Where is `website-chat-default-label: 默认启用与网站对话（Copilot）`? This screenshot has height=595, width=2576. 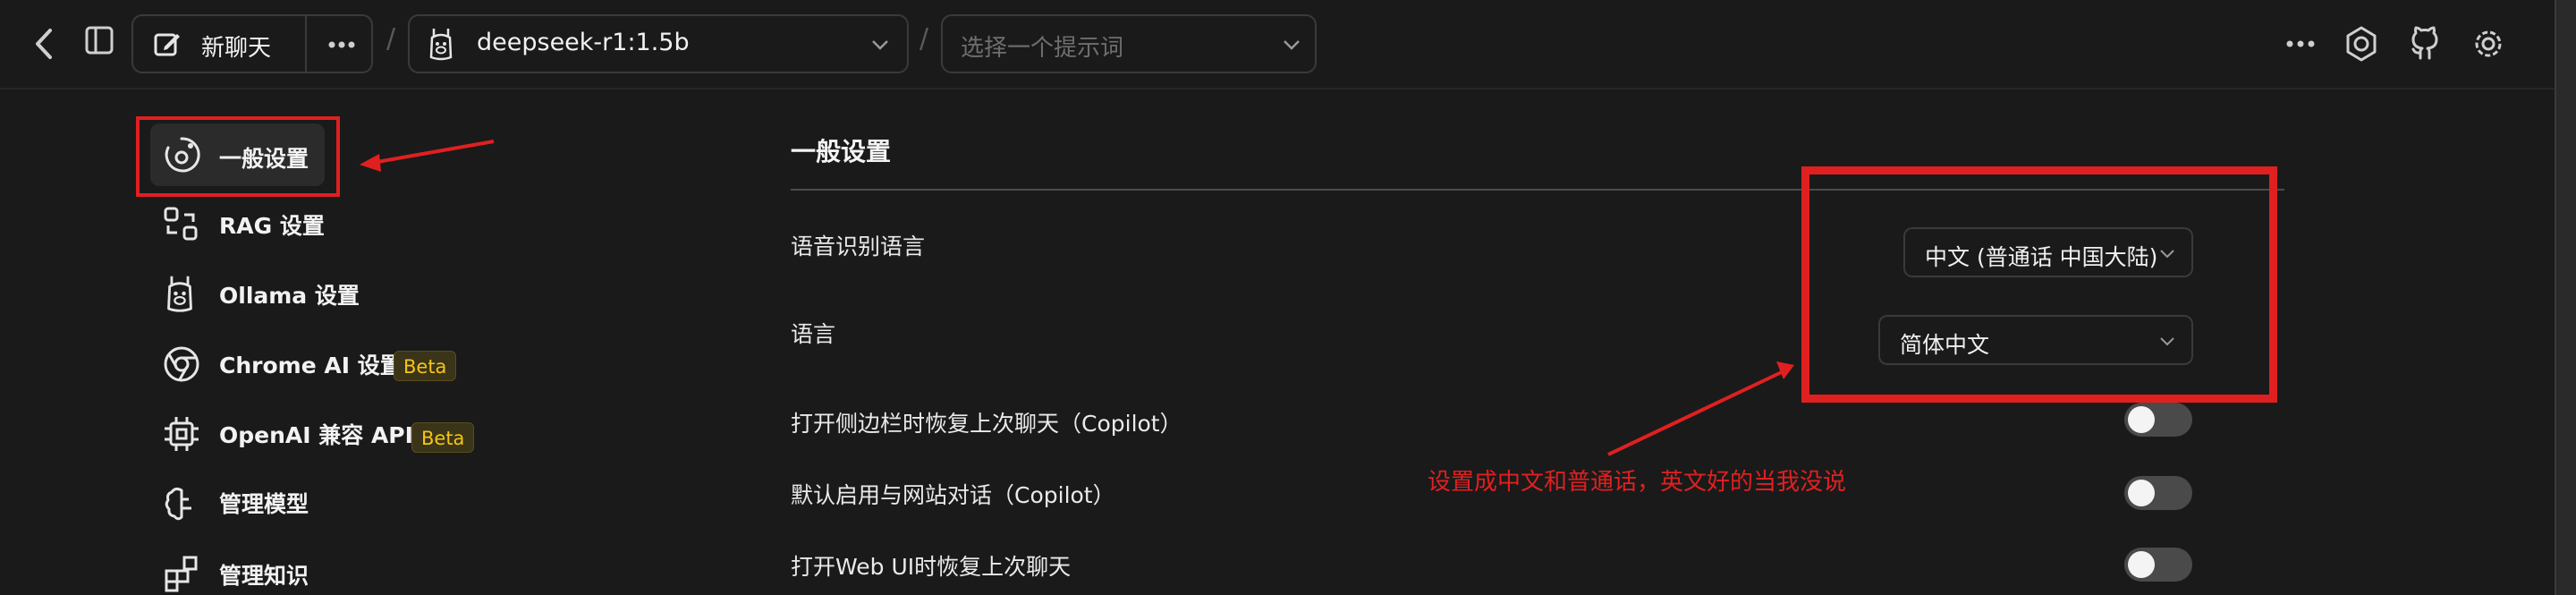
website-chat-default-label: 默认启用与网站对话（Copilot） is located at coordinates (953, 495).